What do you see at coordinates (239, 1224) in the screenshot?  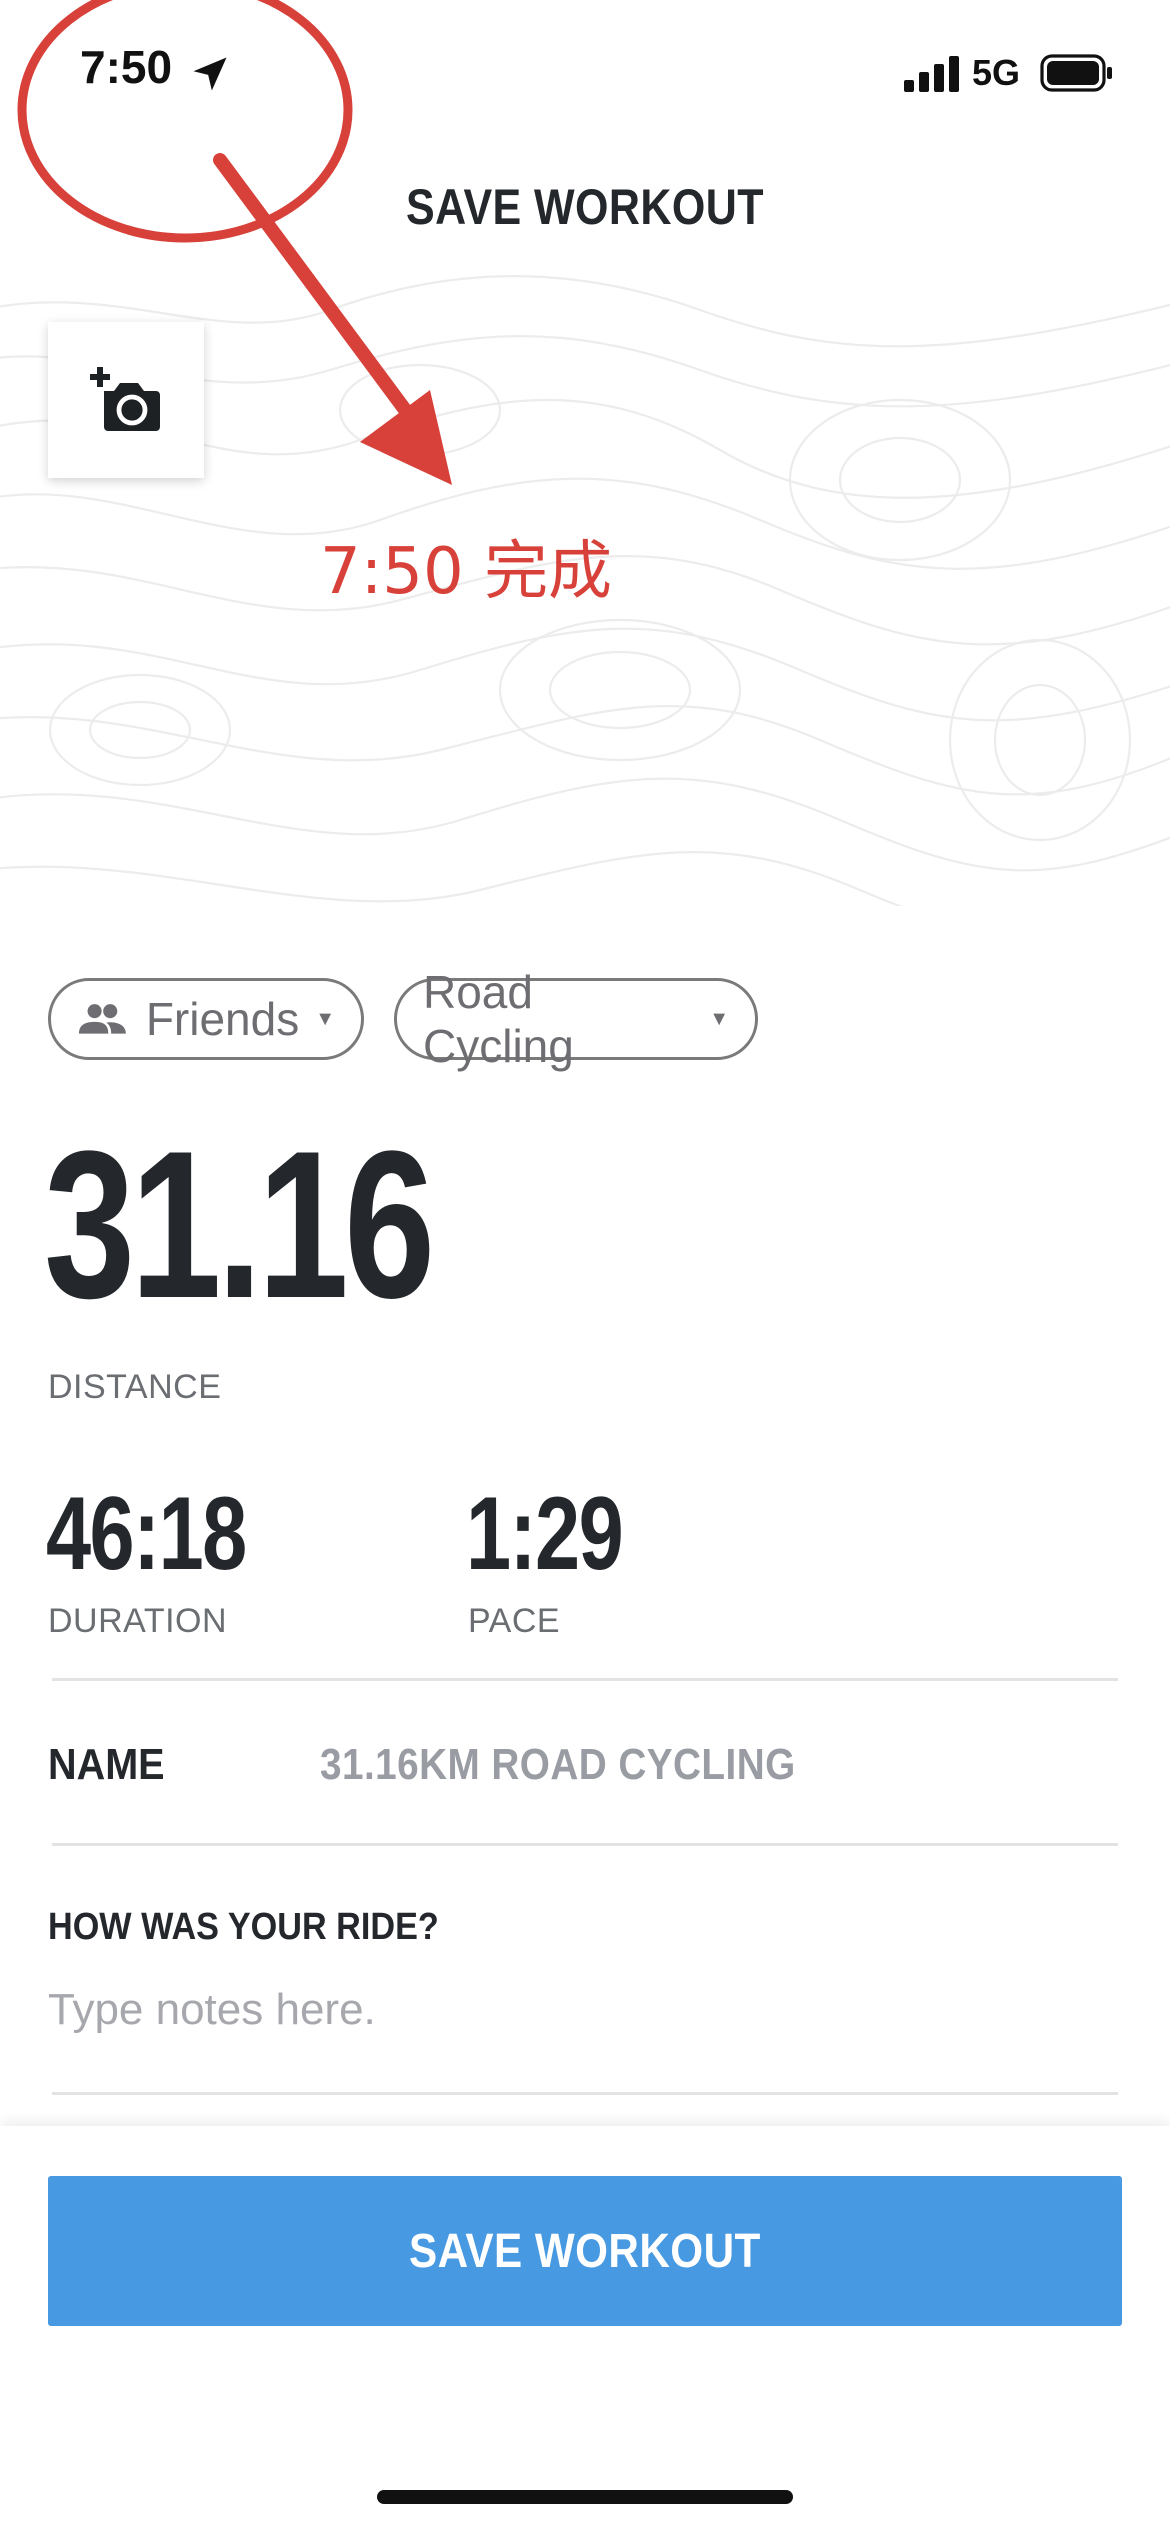 I see `distance-value: 31.16` at bounding box center [239, 1224].